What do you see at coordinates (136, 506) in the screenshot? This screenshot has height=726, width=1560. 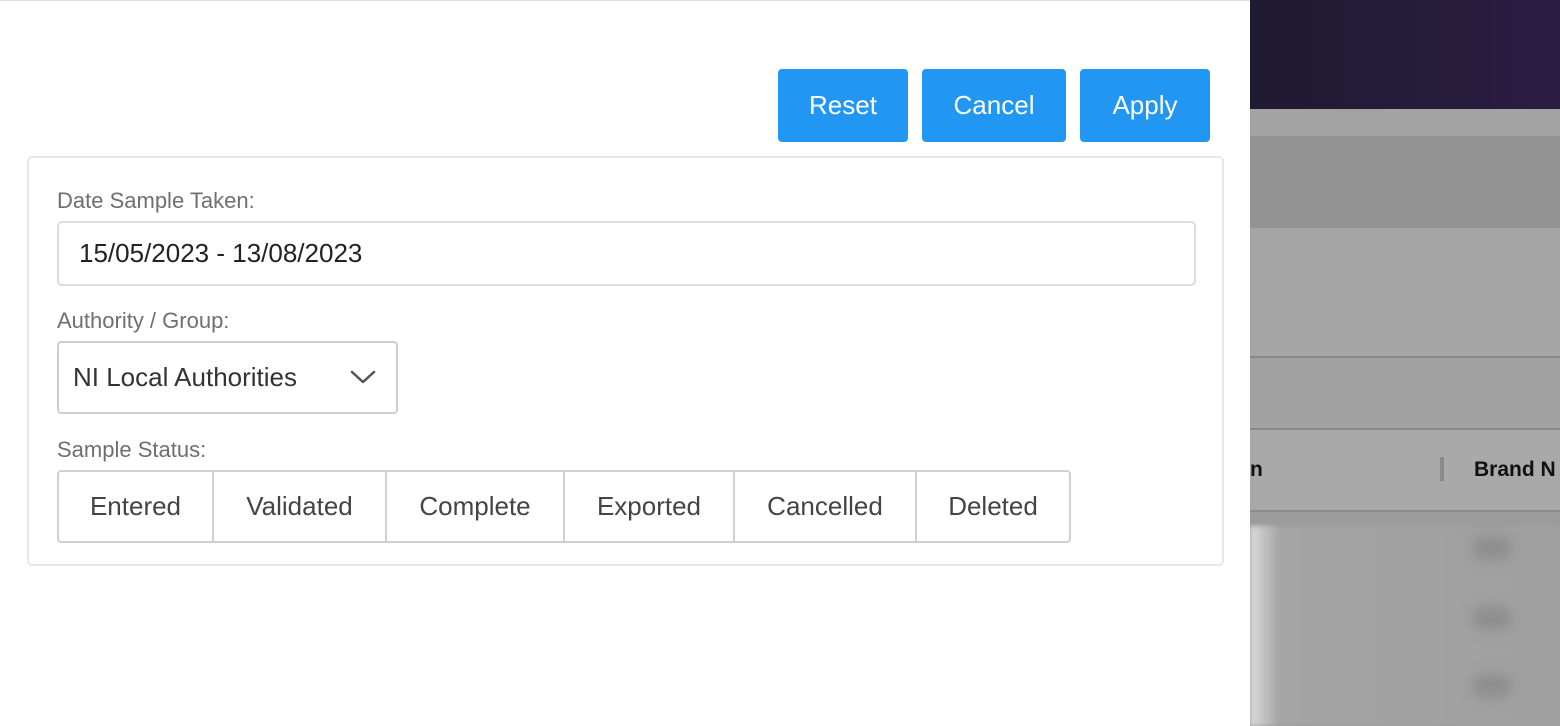 I see `status-option-entered: Entered` at bounding box center [136, 506].